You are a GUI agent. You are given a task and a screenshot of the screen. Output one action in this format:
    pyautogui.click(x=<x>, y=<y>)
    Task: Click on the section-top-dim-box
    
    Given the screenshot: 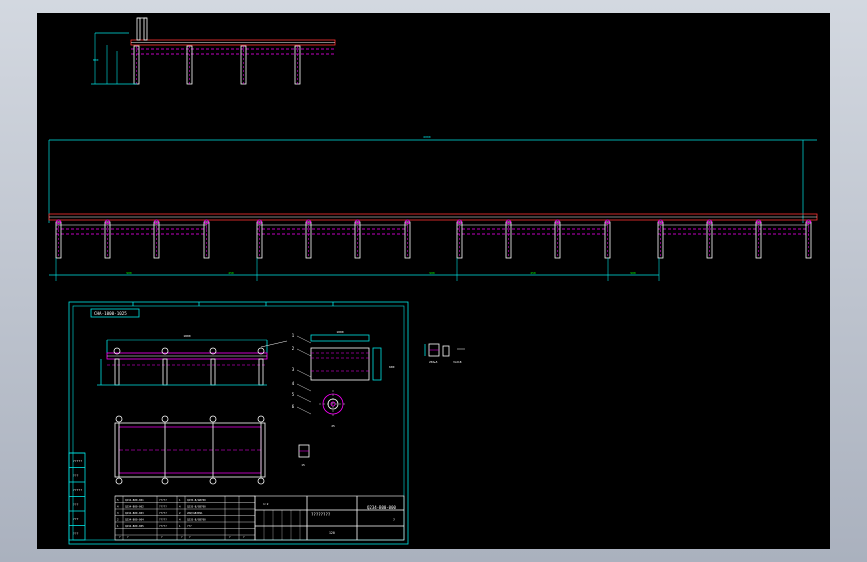 What is the action you would take?
    pyautogui.click(x=340, y=338)
    